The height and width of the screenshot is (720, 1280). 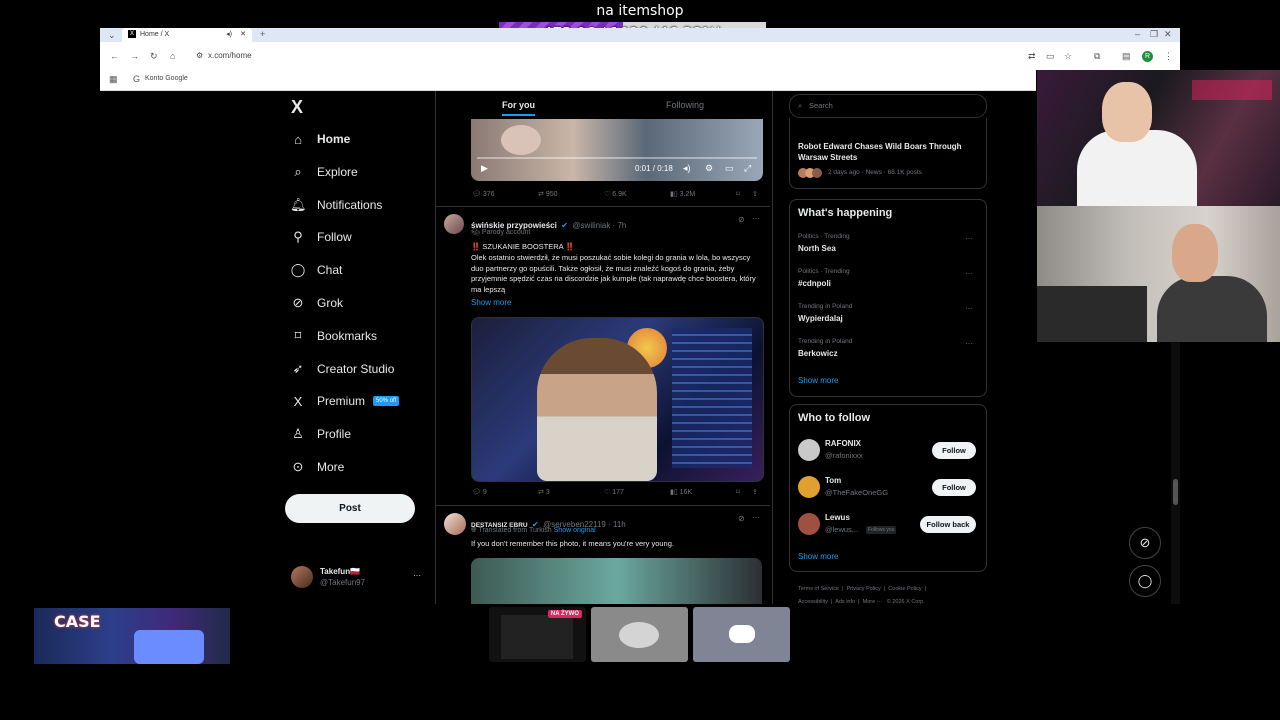 I want to click on footer-link: More ···, so click(x=873, y=602).